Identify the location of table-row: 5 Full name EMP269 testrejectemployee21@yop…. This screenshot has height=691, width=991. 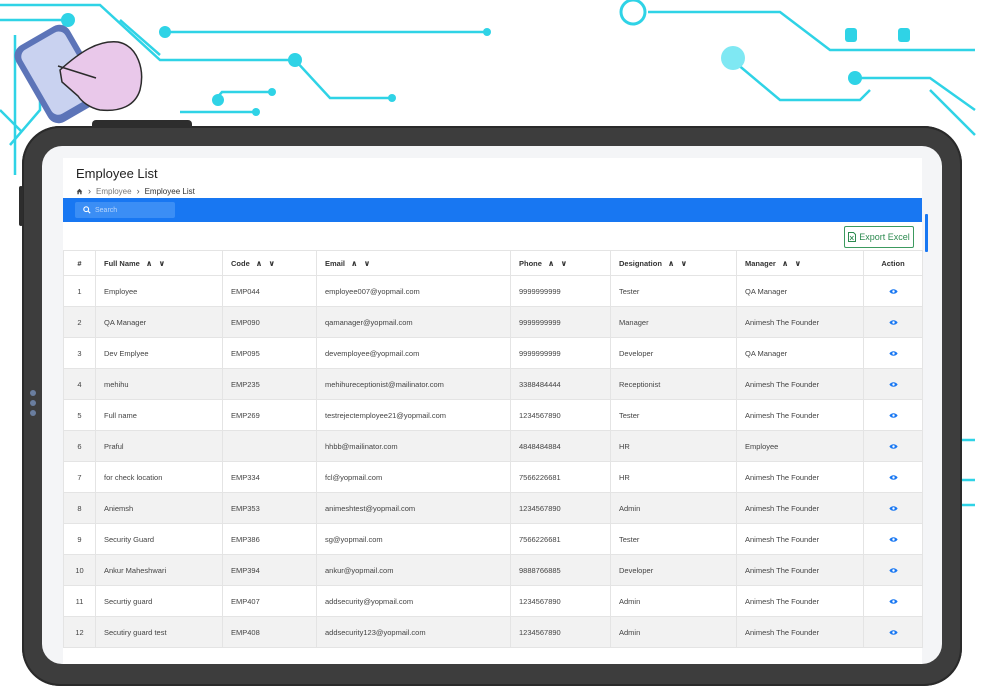
(493, 415).